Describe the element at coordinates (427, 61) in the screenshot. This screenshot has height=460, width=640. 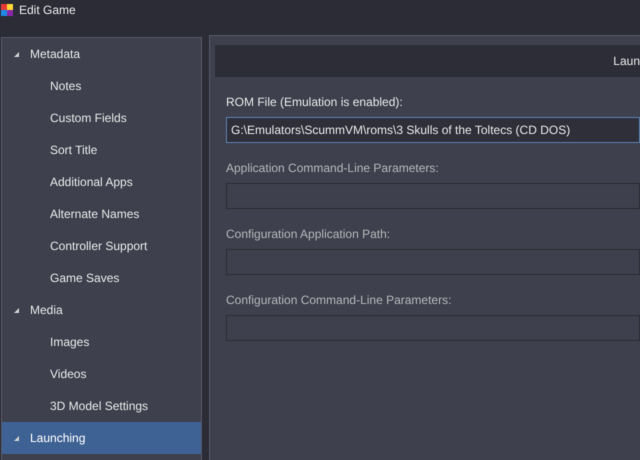
I see `section-header: Laun` at that location.